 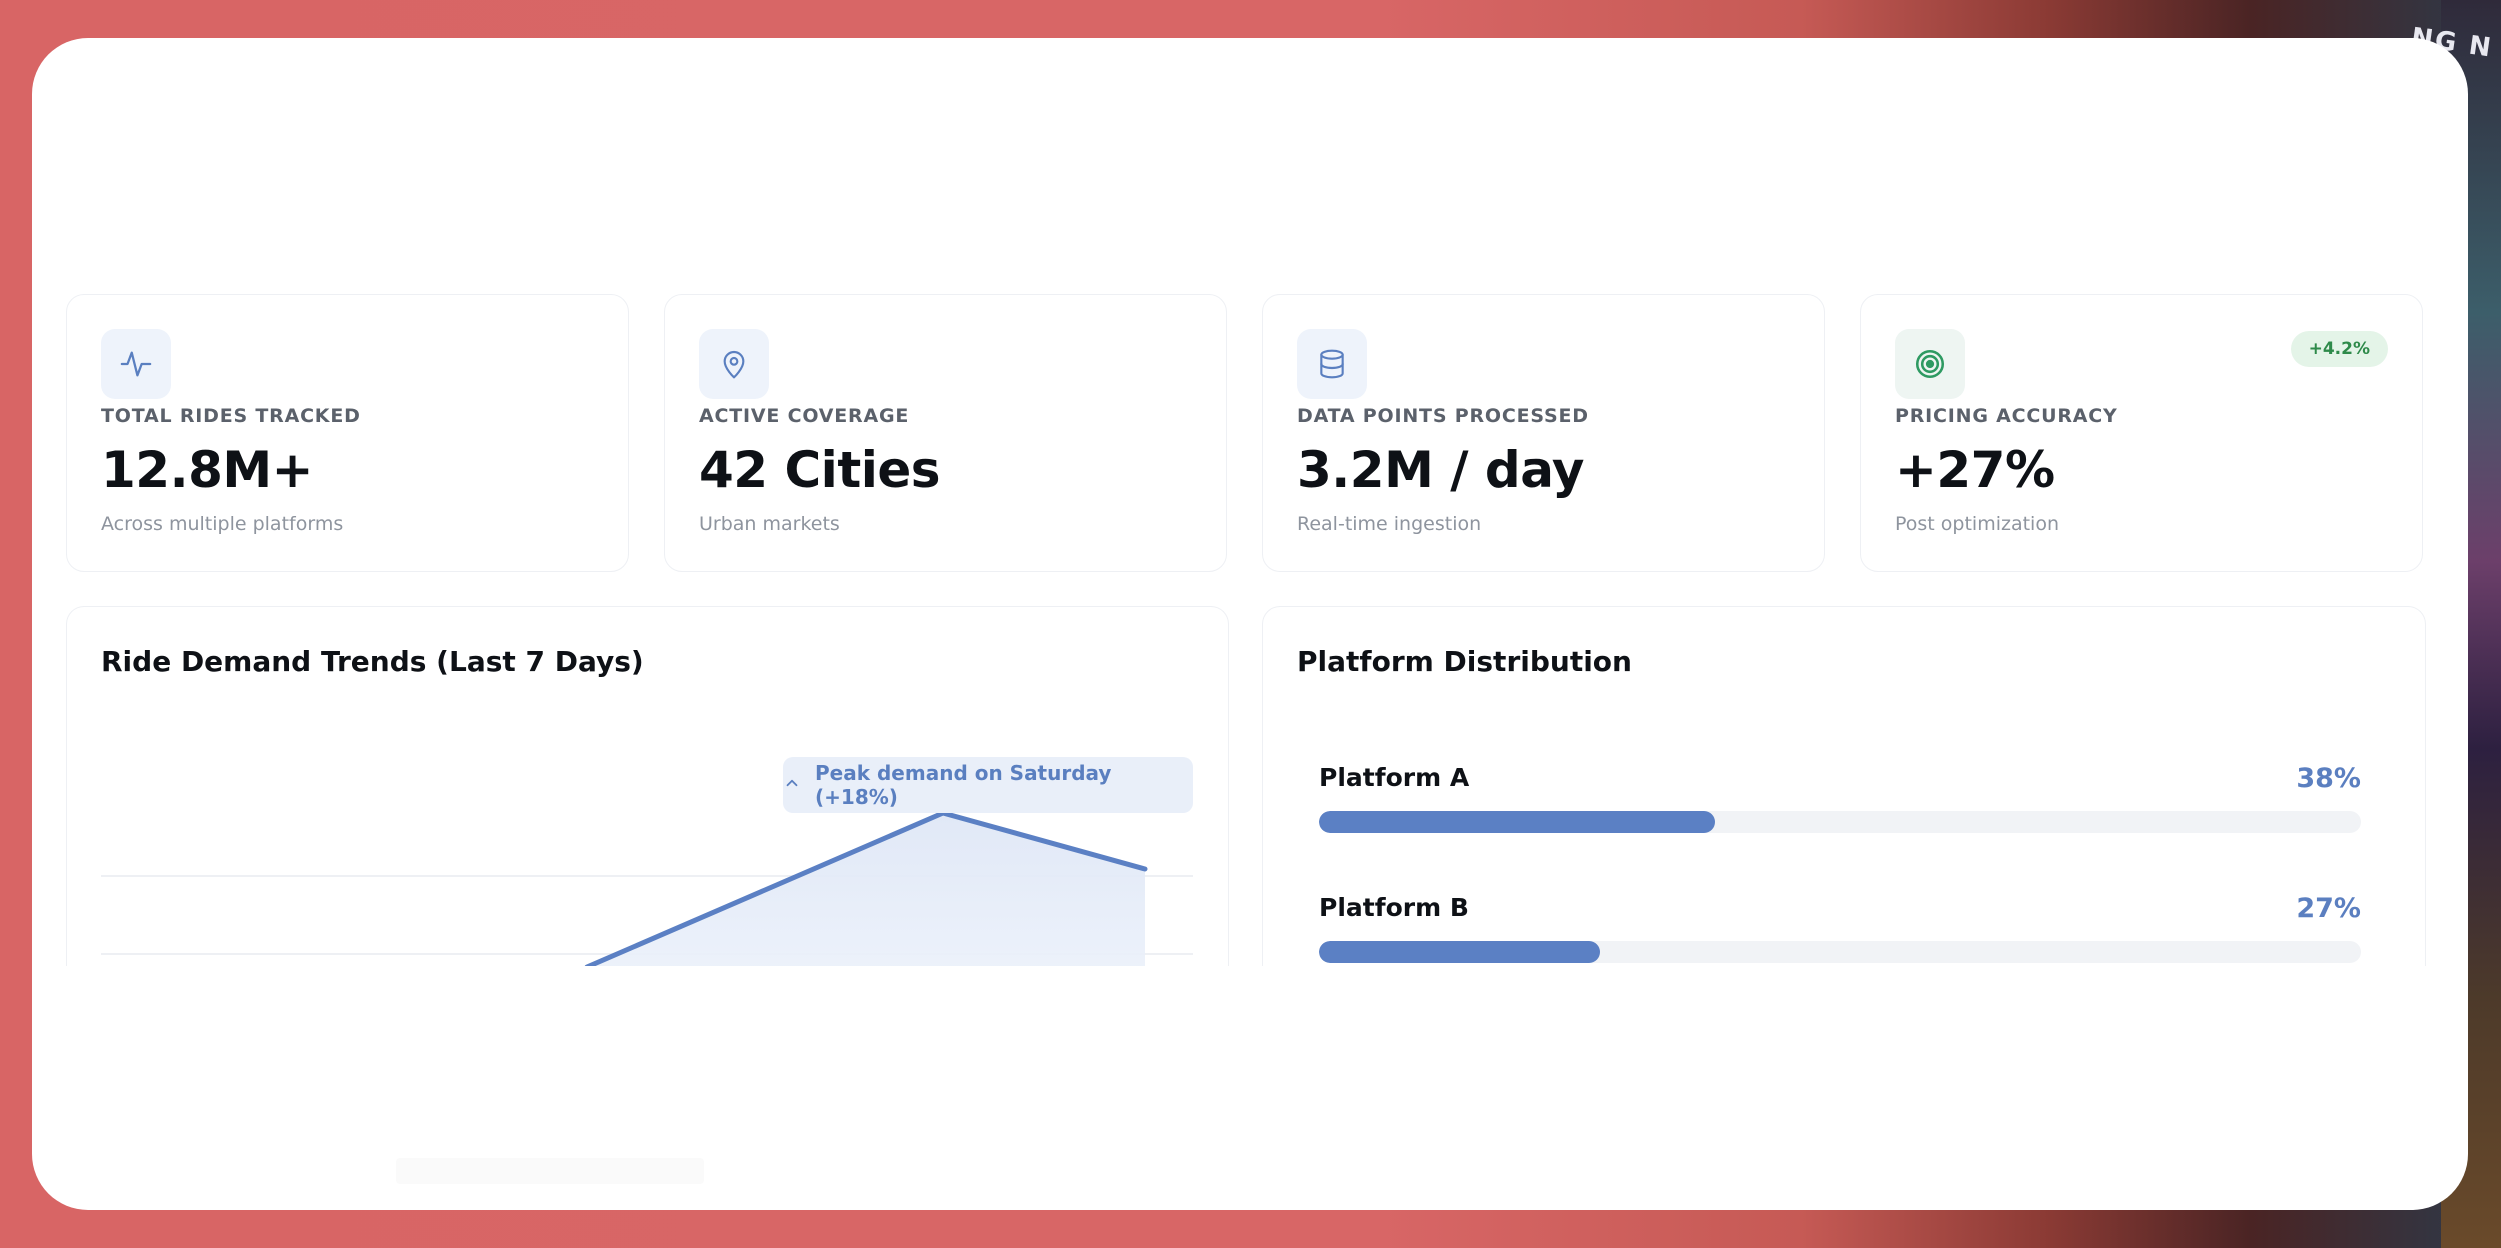 What do you see at coordinates (963, 785) in the screenshot?
I see `annotation-text: Peak demand on Saturday (+18%)` at bounding box center [963, 785].